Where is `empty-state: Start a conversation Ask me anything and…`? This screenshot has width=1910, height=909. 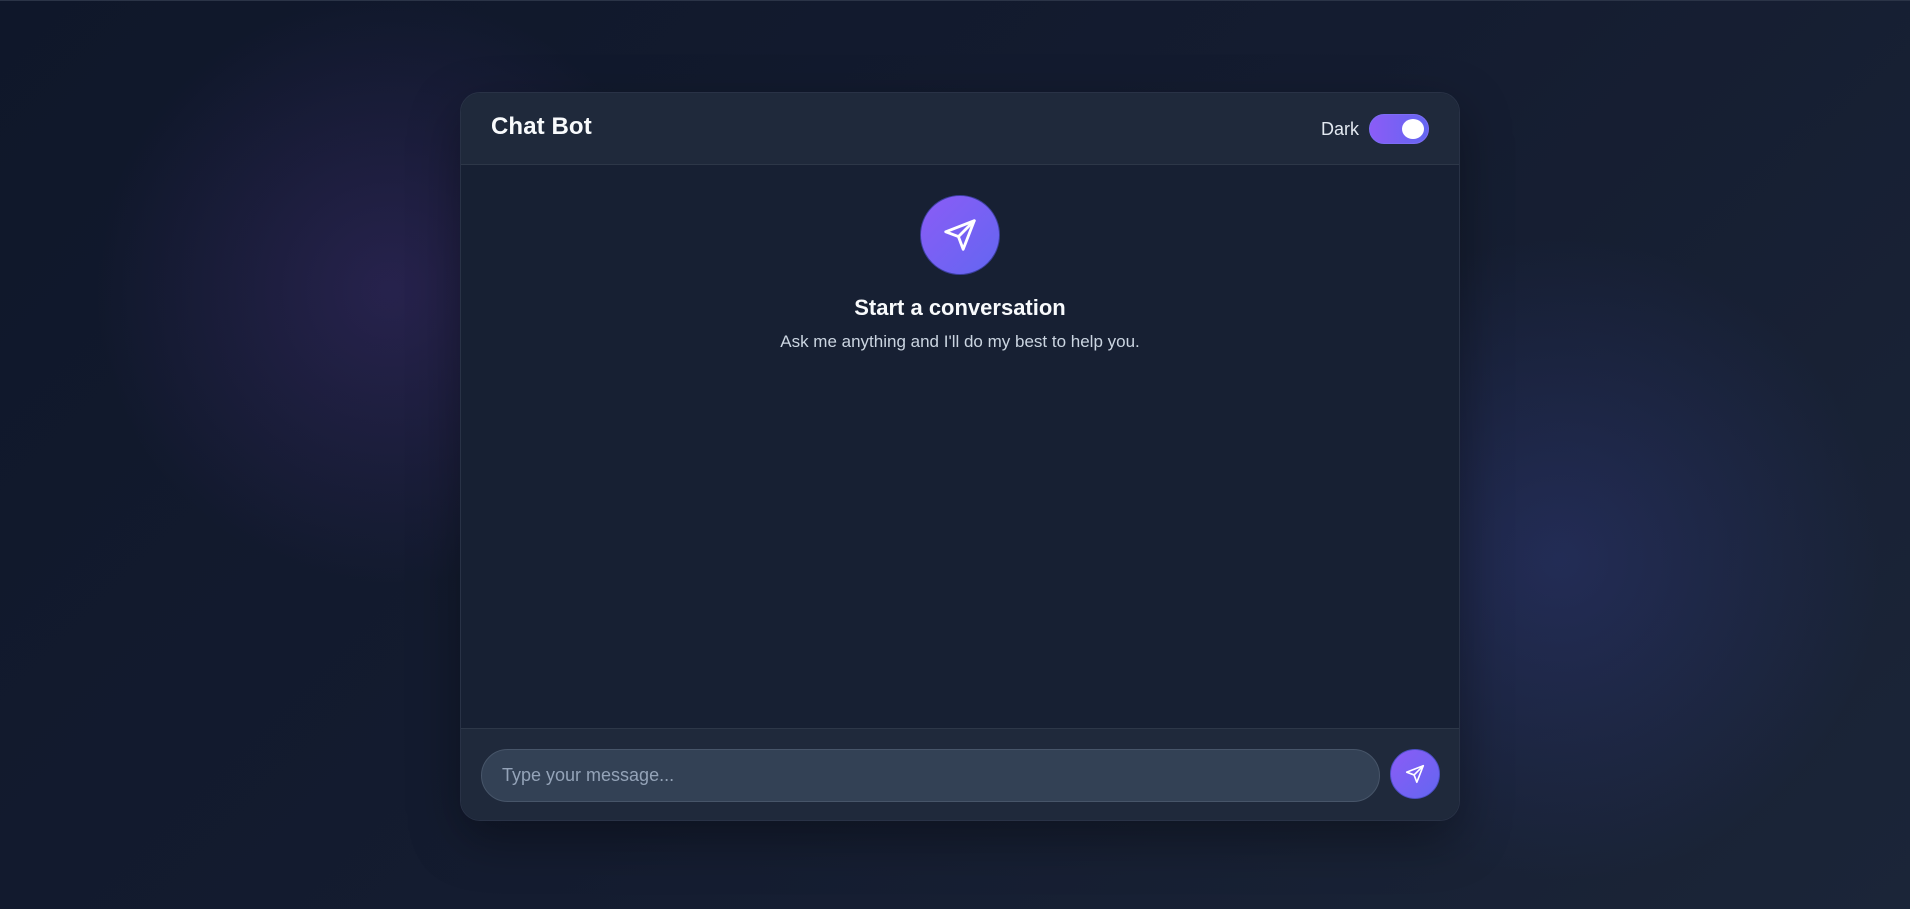 empty-state: Start a conversation Ask me anything and… is located at coordinates (960, 258).